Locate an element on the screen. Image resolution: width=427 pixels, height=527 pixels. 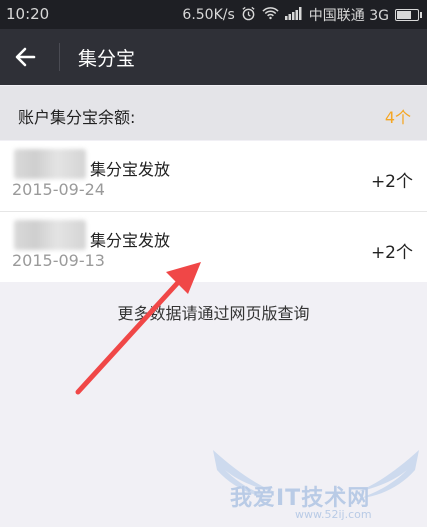
web-query-hint: 更多数据请通过网页版查询 is located at coordinates (213, 313).